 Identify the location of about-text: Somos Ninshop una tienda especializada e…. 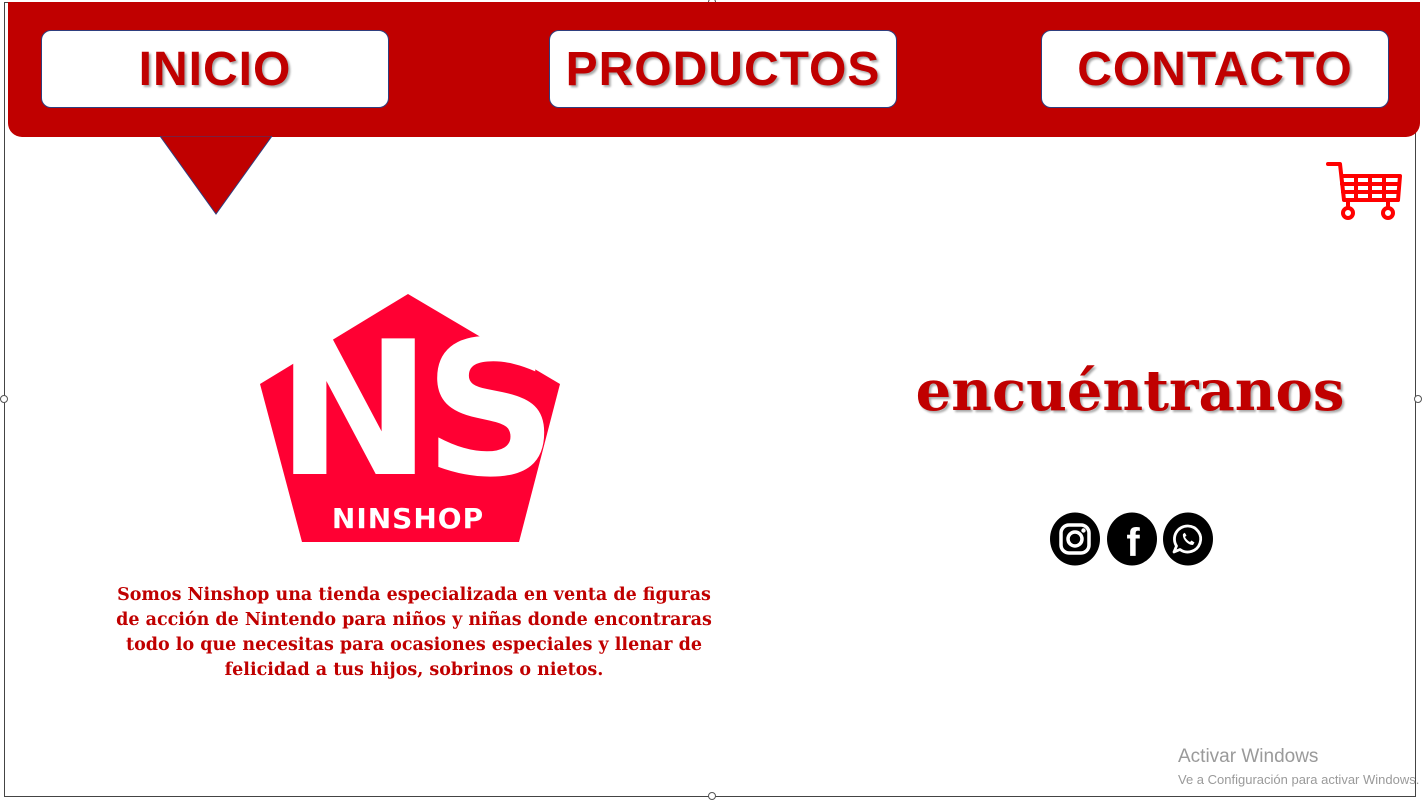
(414, 632).